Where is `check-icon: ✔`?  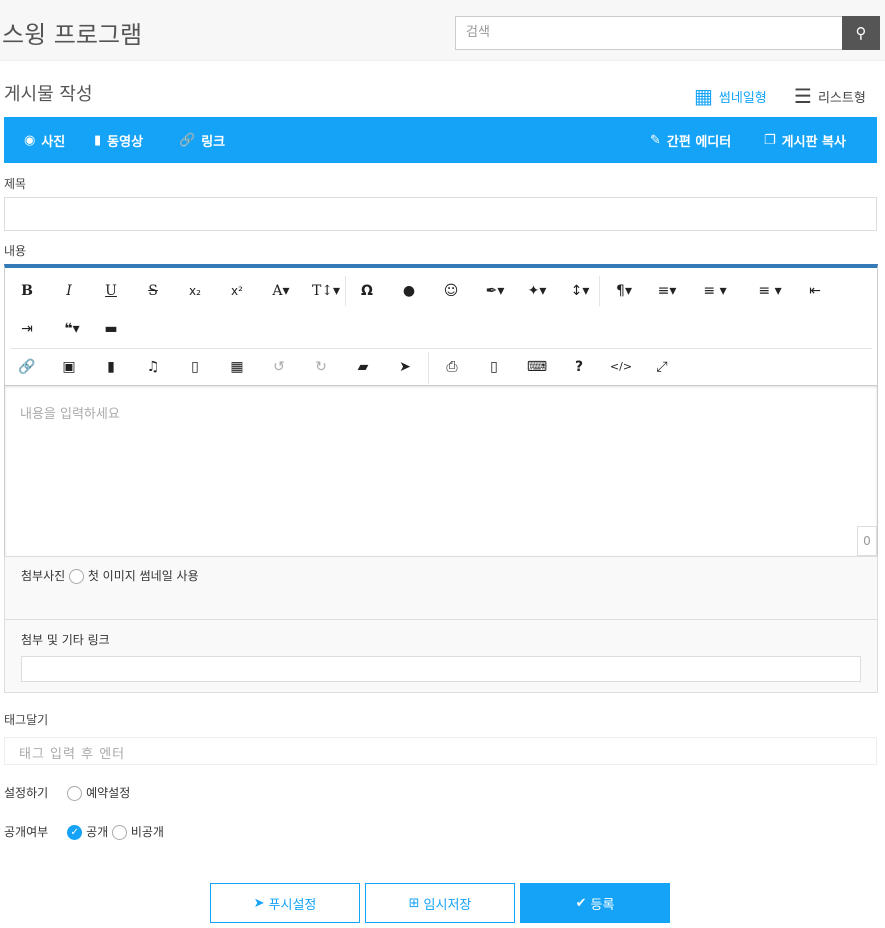
check-icon: ✔ is located at coordinates (581, 903).